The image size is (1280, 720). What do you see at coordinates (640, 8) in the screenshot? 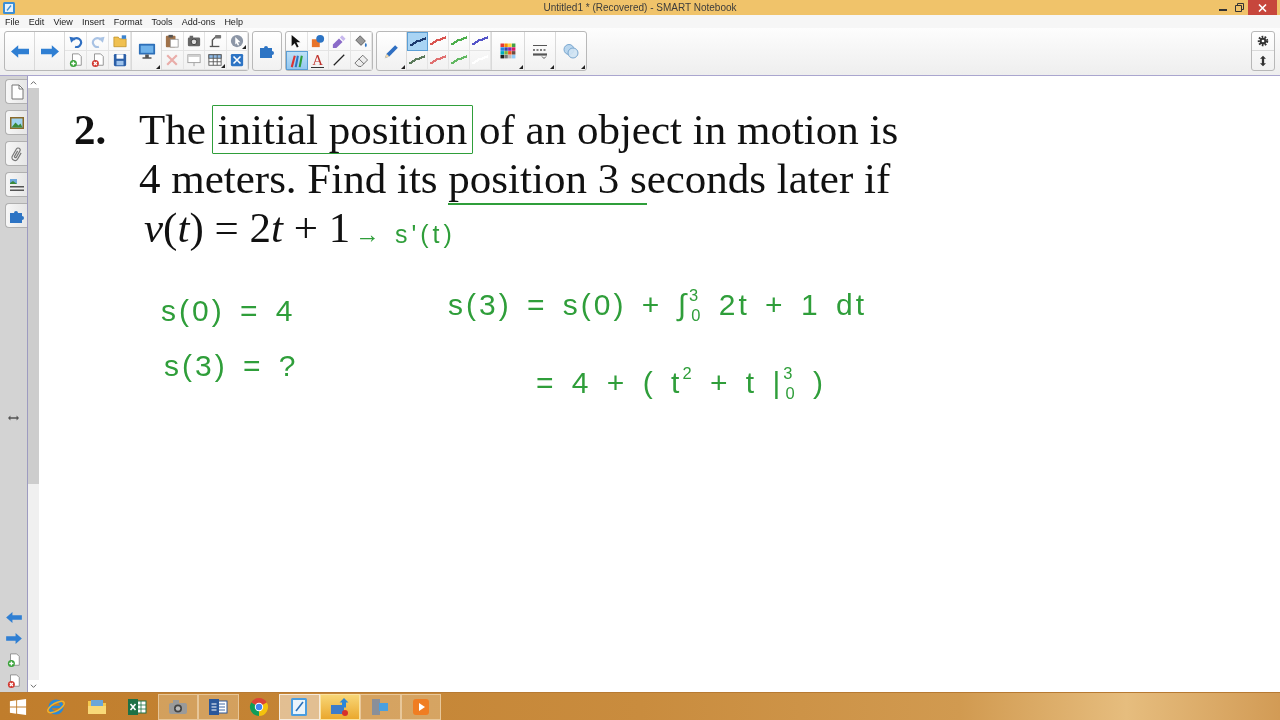
I see `window-title: Untitled1 * (Recovered) - SMART Notebook` at bounding box center [640, 8].